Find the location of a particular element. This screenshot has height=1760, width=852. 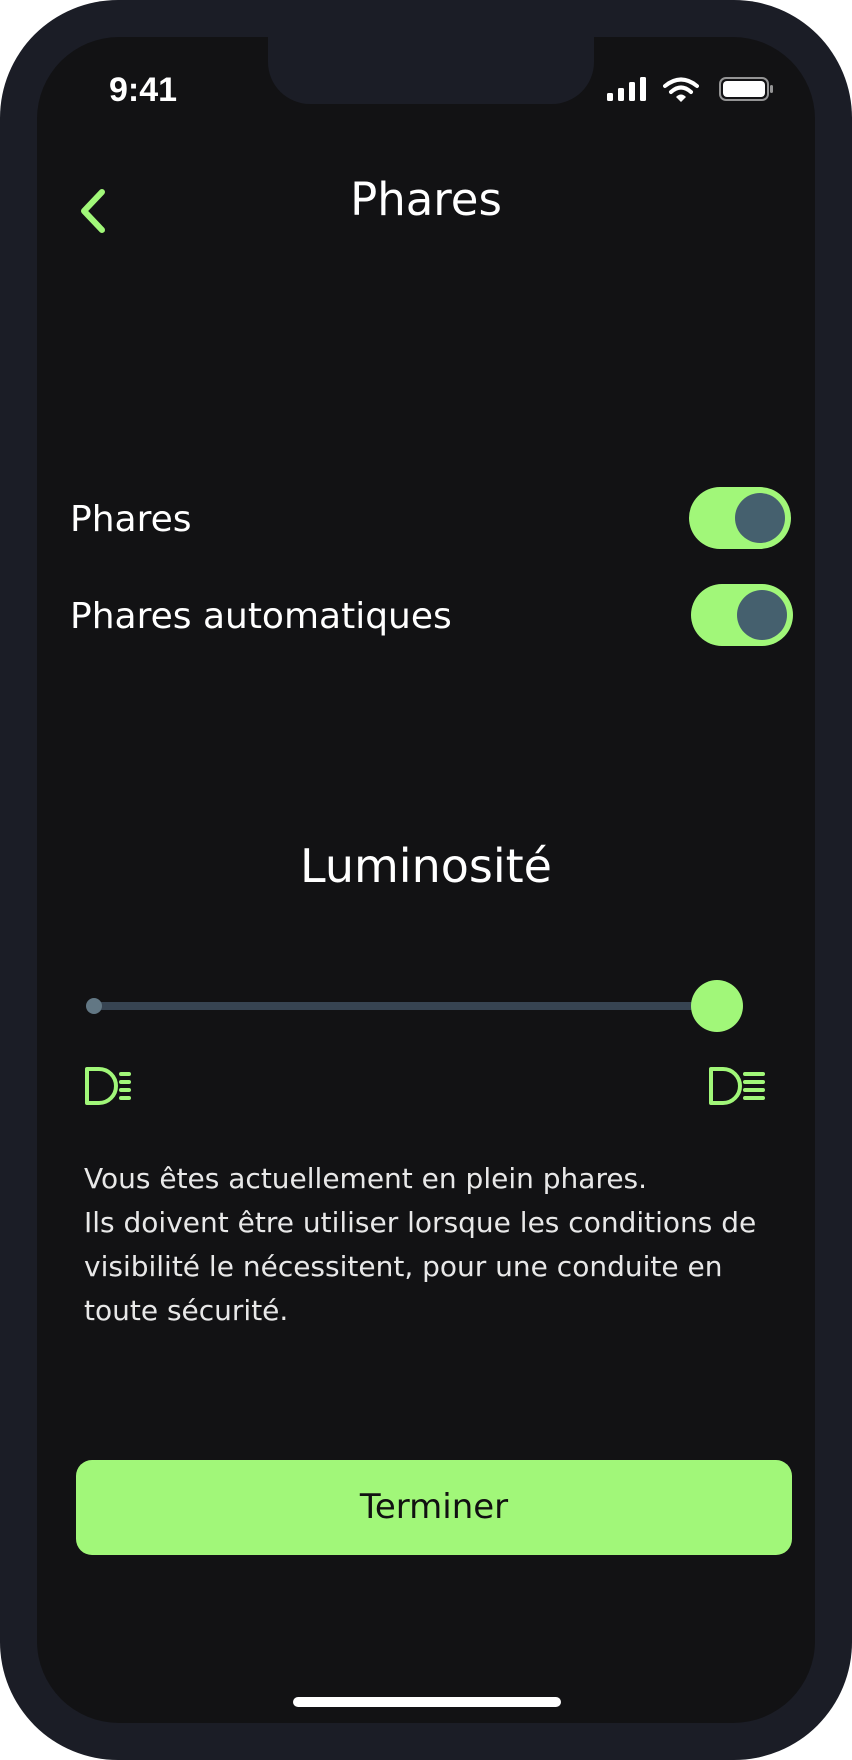

low-beam-headlight-icon is located at coordinates (108, 1086).